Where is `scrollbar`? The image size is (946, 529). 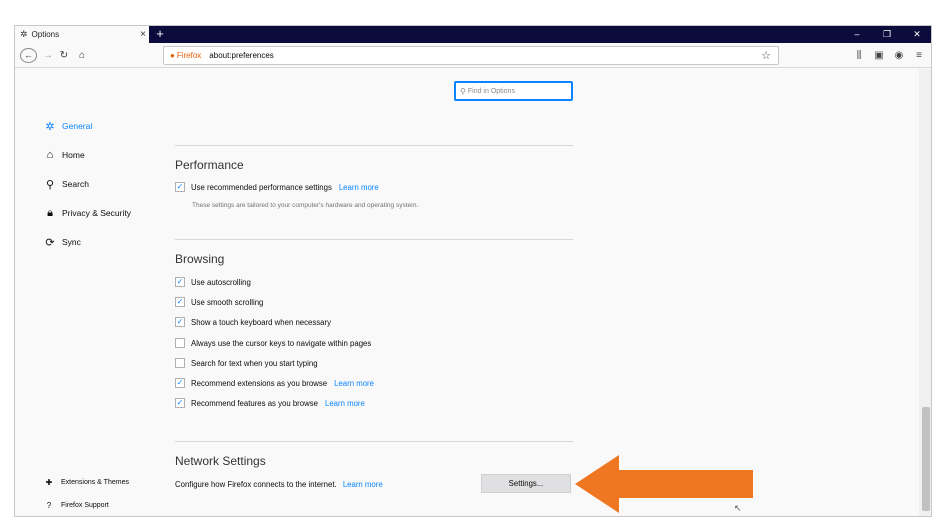 scrollbar is located at coordinates (925, 292).